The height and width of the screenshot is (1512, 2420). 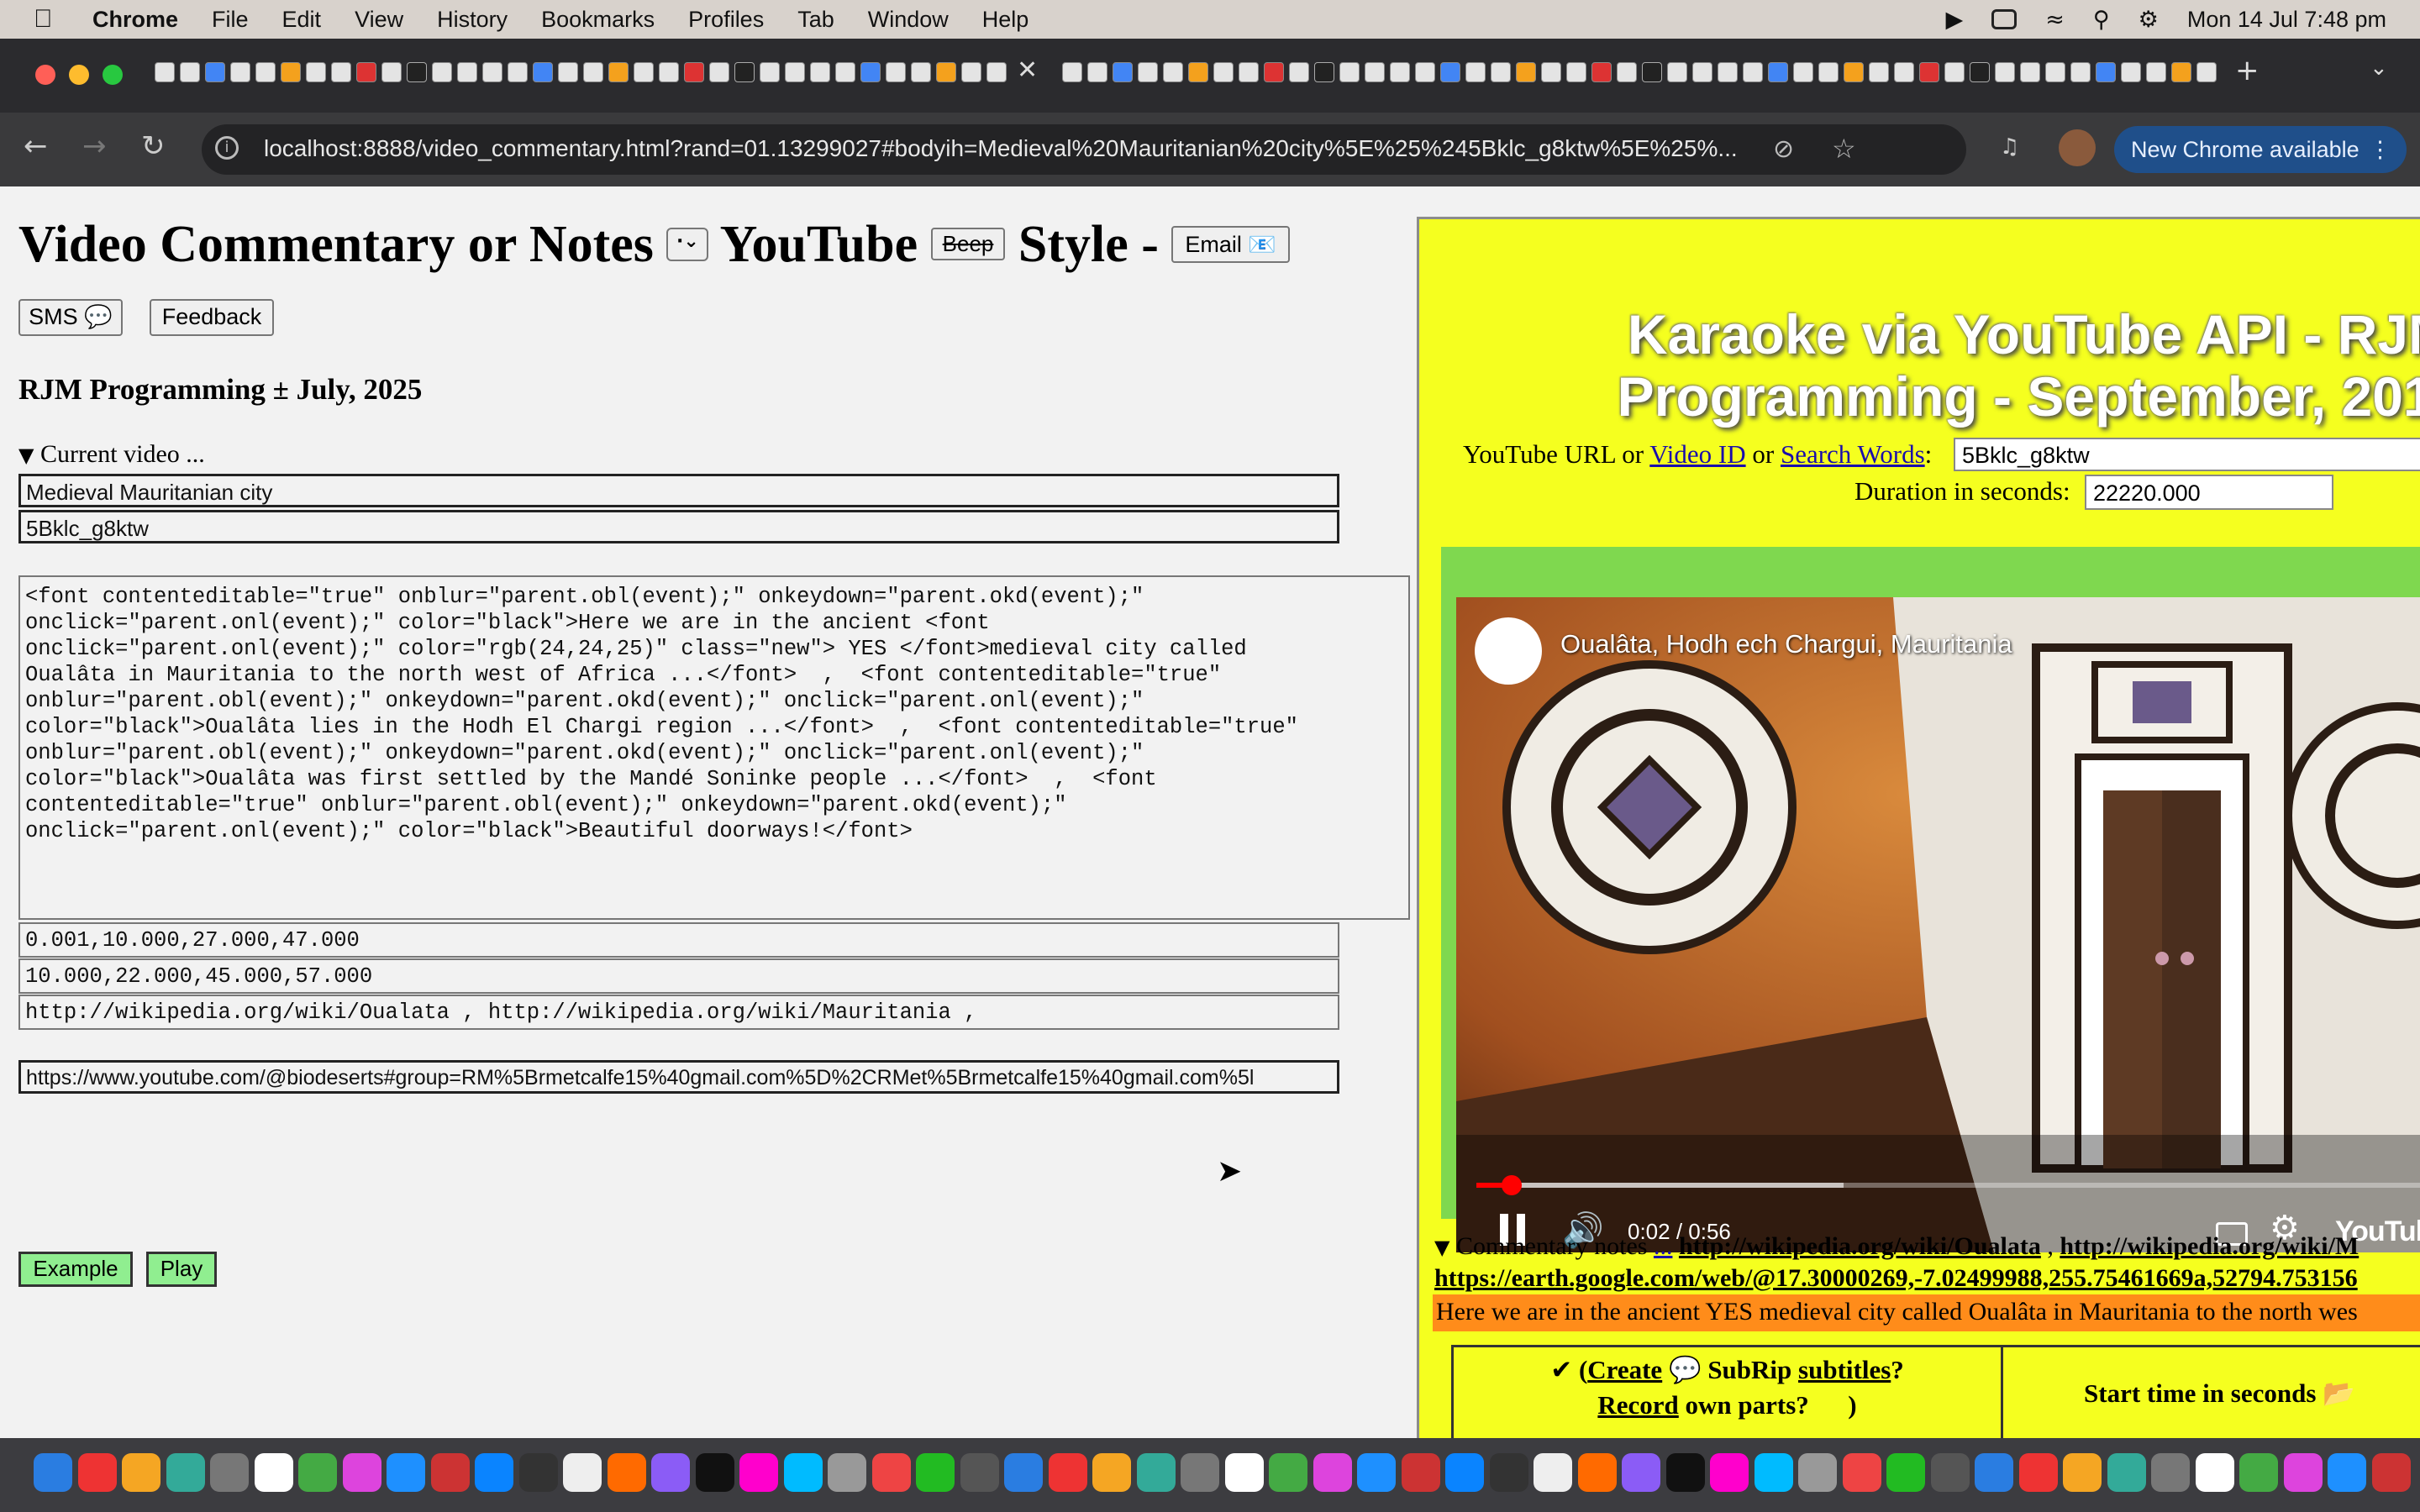 What do you see at coordinates (2004, 19) in the screenshot?
I see `battery-icon` at bounding box center [2004, 19].